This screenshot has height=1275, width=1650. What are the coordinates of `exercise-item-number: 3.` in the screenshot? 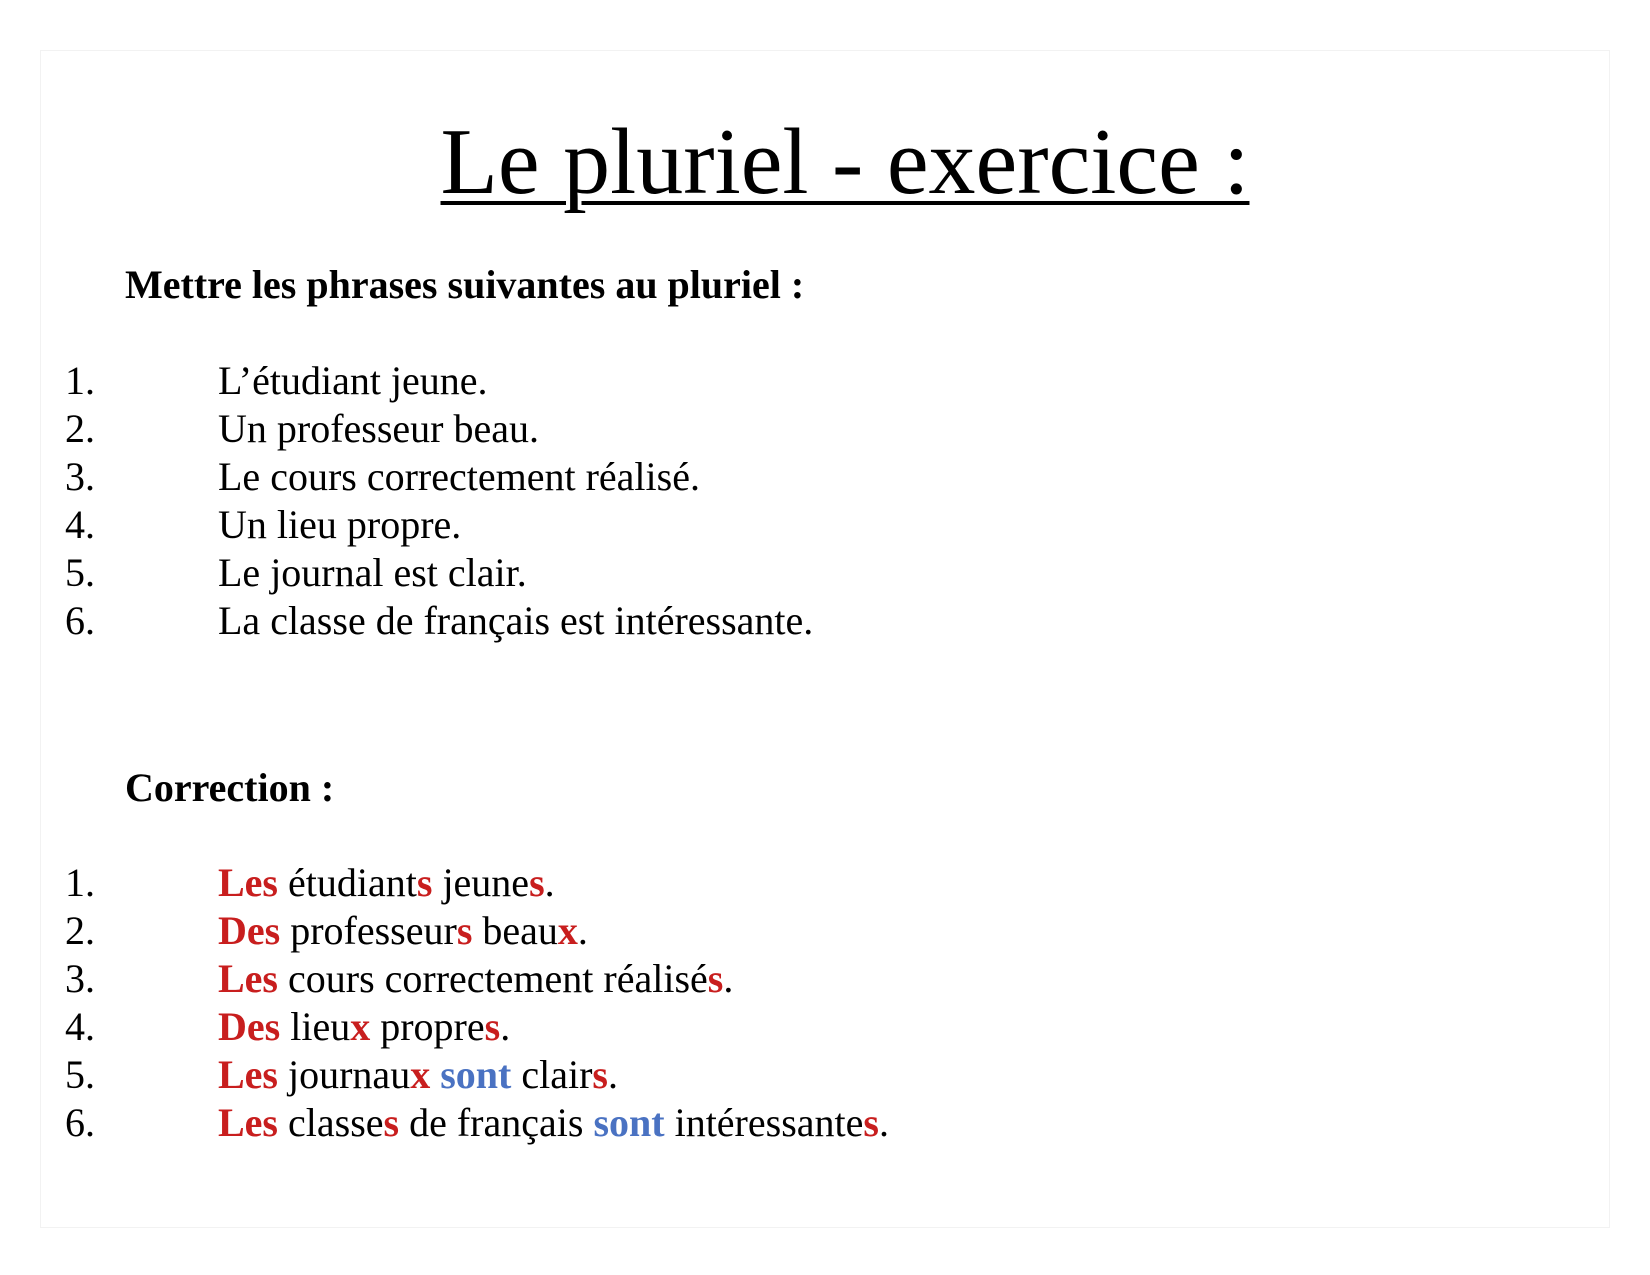 It's located at (80, 476).